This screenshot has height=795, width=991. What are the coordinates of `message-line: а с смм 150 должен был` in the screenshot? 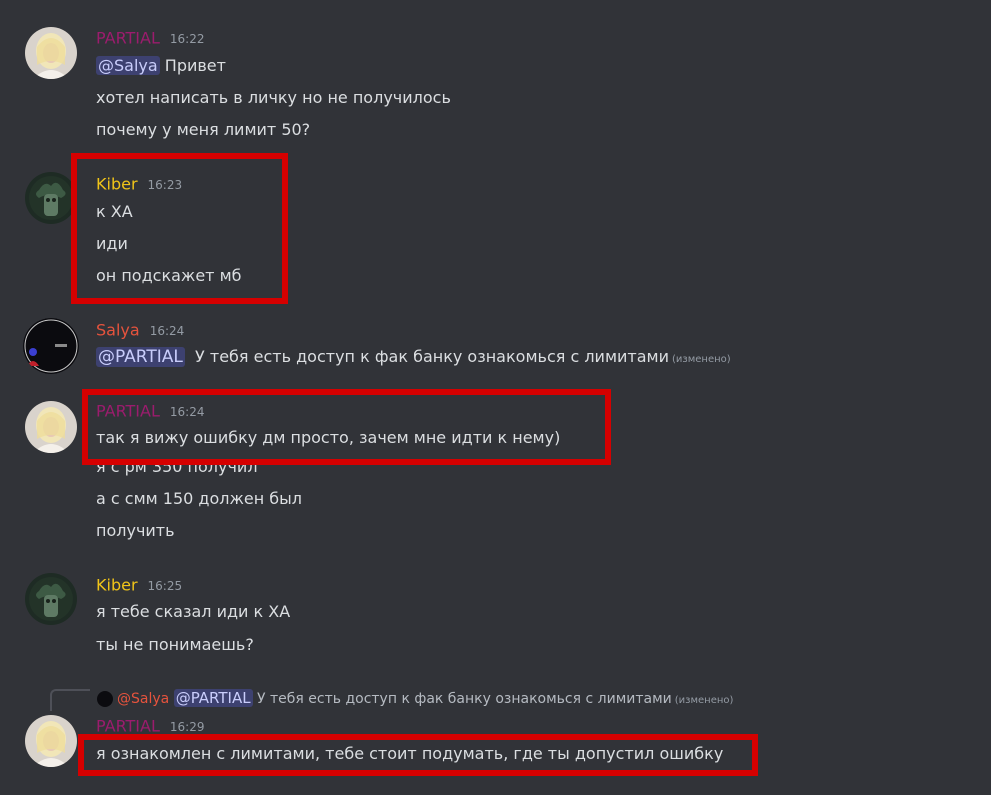 It's located at (199, 498).